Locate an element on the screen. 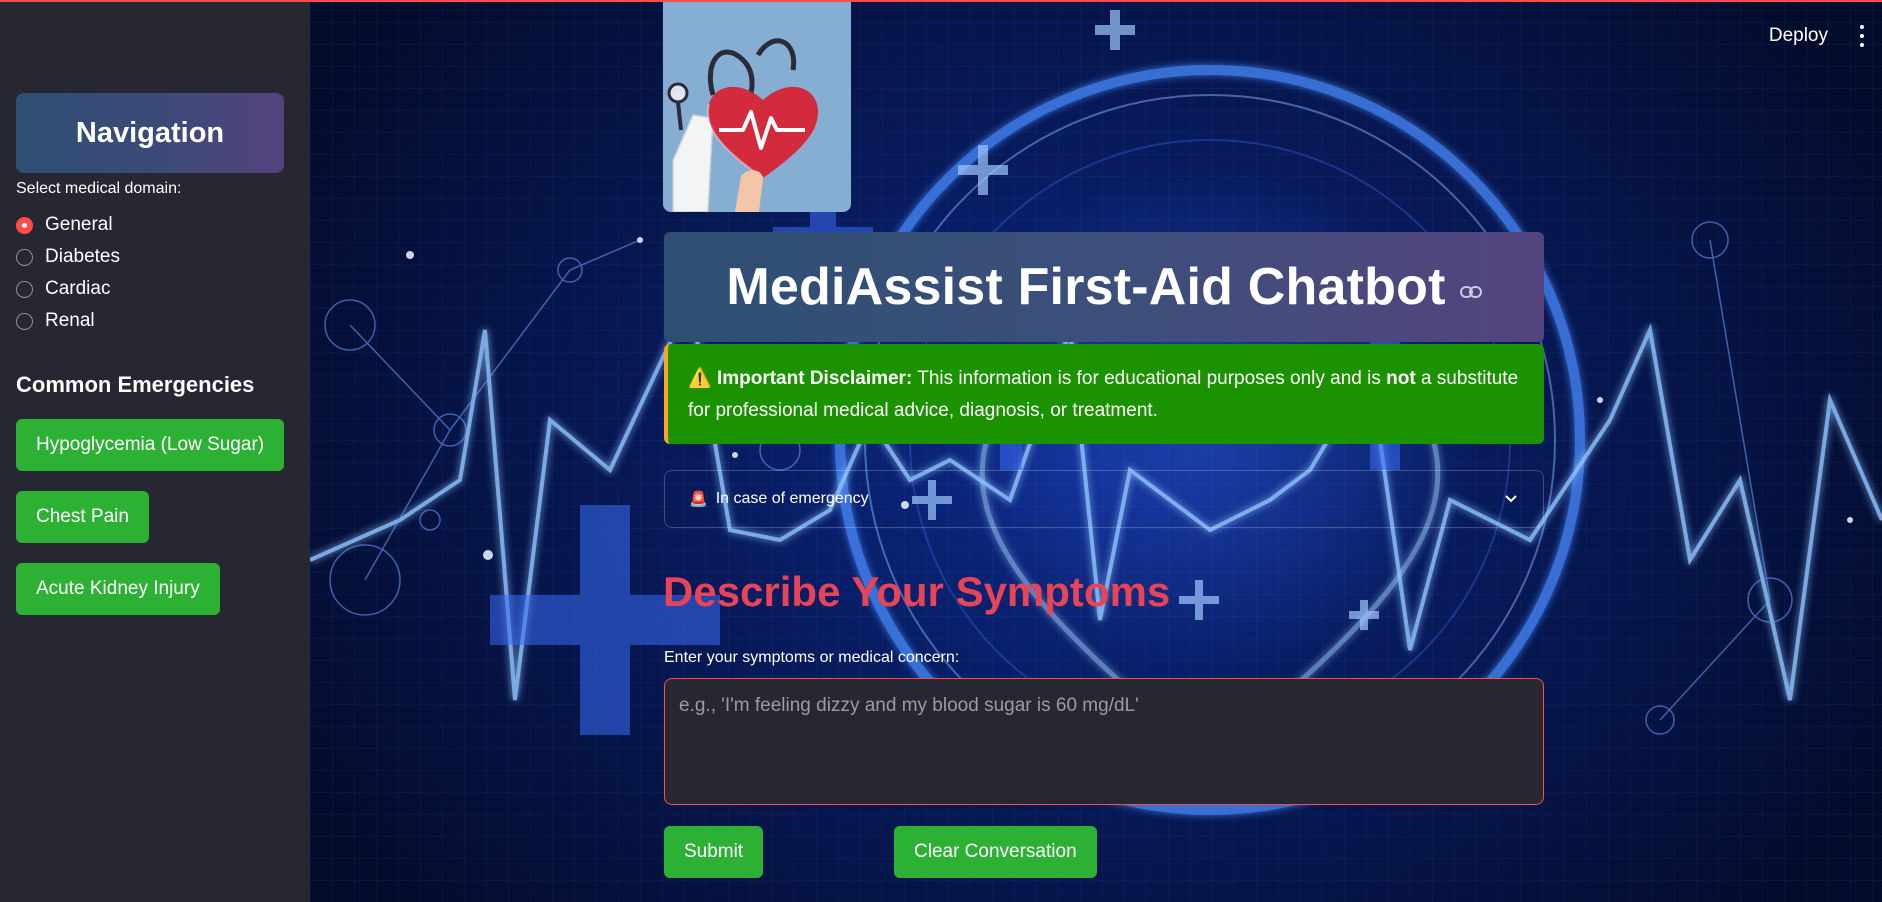 The width and height of the screenshot is (1882, 902). symptoms-heading: Describe Your Symptoms is located at coordinates (917, 591).